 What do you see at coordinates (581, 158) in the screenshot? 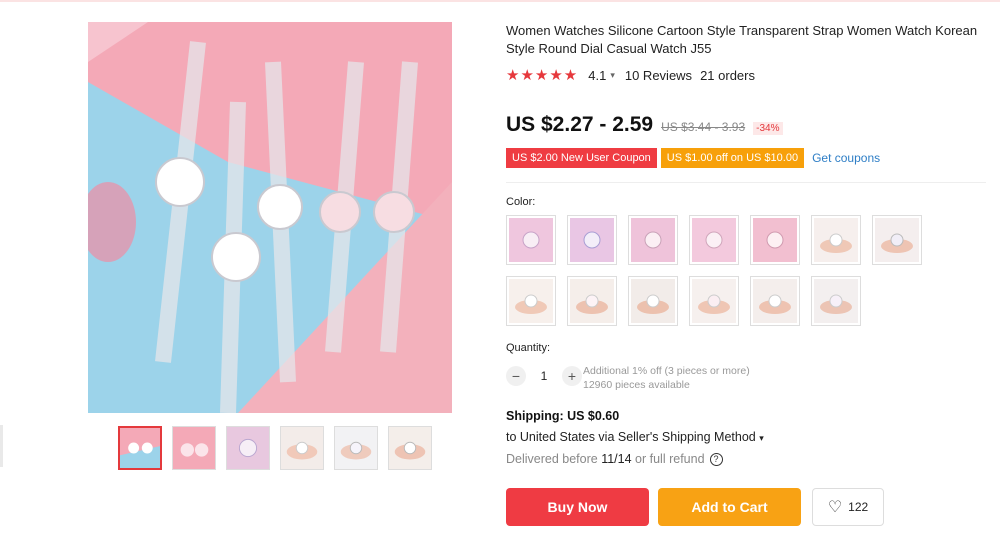
I see `new-user-coupon: US $2.00 New User Coupon` at bounding box center [581, 158].